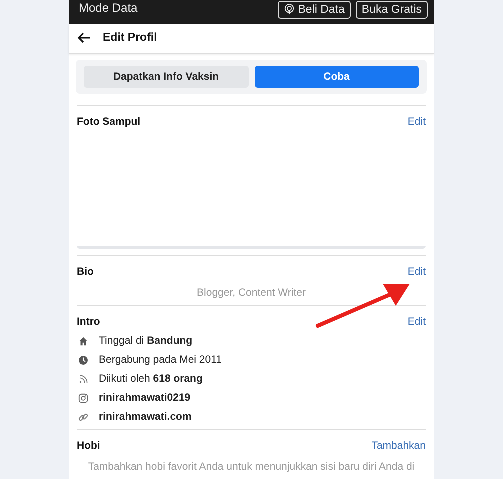 Image resolution: width=503 pixels, height=479 pixels. Describe the element at coordinates (160, 360) in the screenshot. I see `intro-item: Bergabung pada Mei 2011` at that location.